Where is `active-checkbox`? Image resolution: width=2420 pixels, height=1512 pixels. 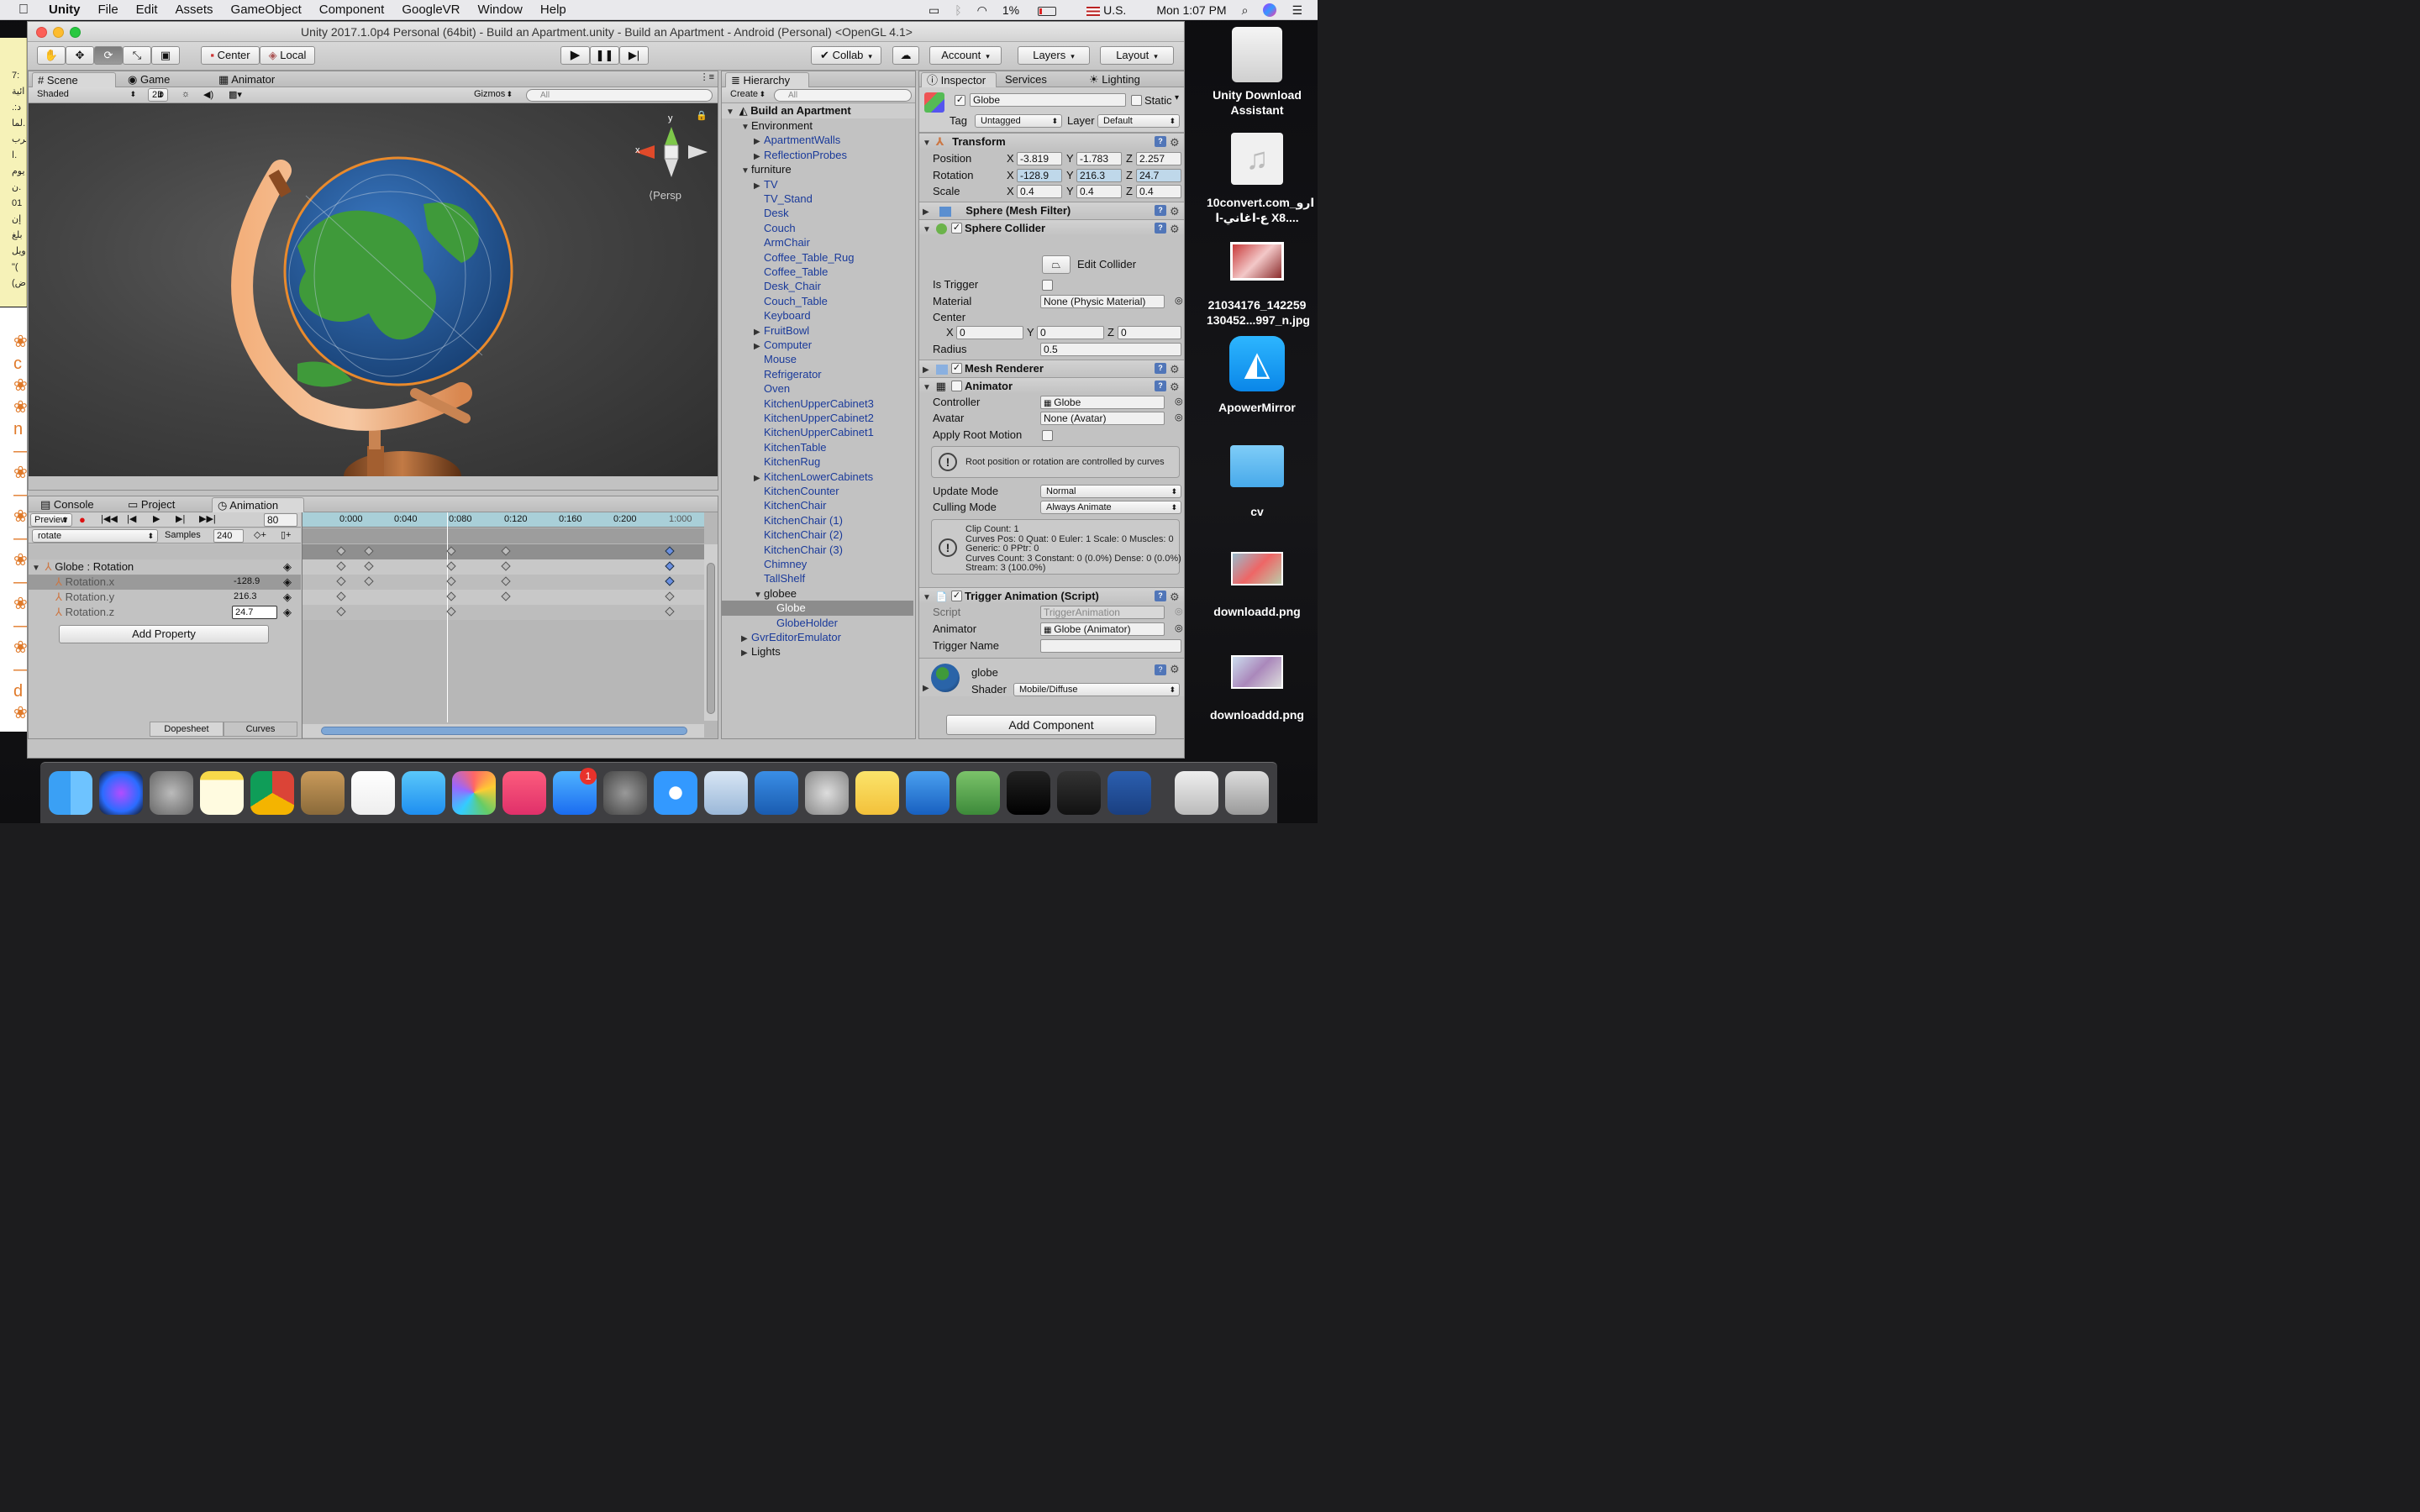
active-checkbox is located at coordinates (960, 100).